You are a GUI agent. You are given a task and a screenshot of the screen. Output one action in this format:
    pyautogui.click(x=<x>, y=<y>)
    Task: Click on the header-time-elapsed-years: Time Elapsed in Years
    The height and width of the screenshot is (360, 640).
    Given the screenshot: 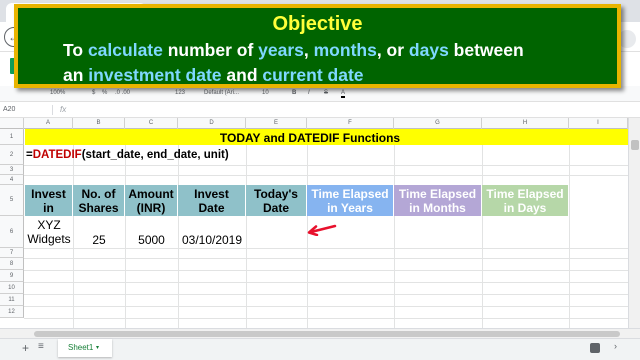 What is the action you would take?
    pyautogui.click(x=350, y=200)
    